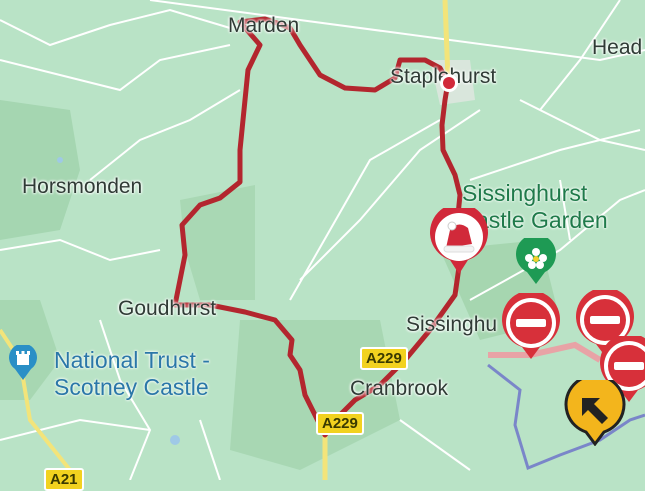 The image size is (645, 491). I want to click on no-entry-icon, so click(531, 327).